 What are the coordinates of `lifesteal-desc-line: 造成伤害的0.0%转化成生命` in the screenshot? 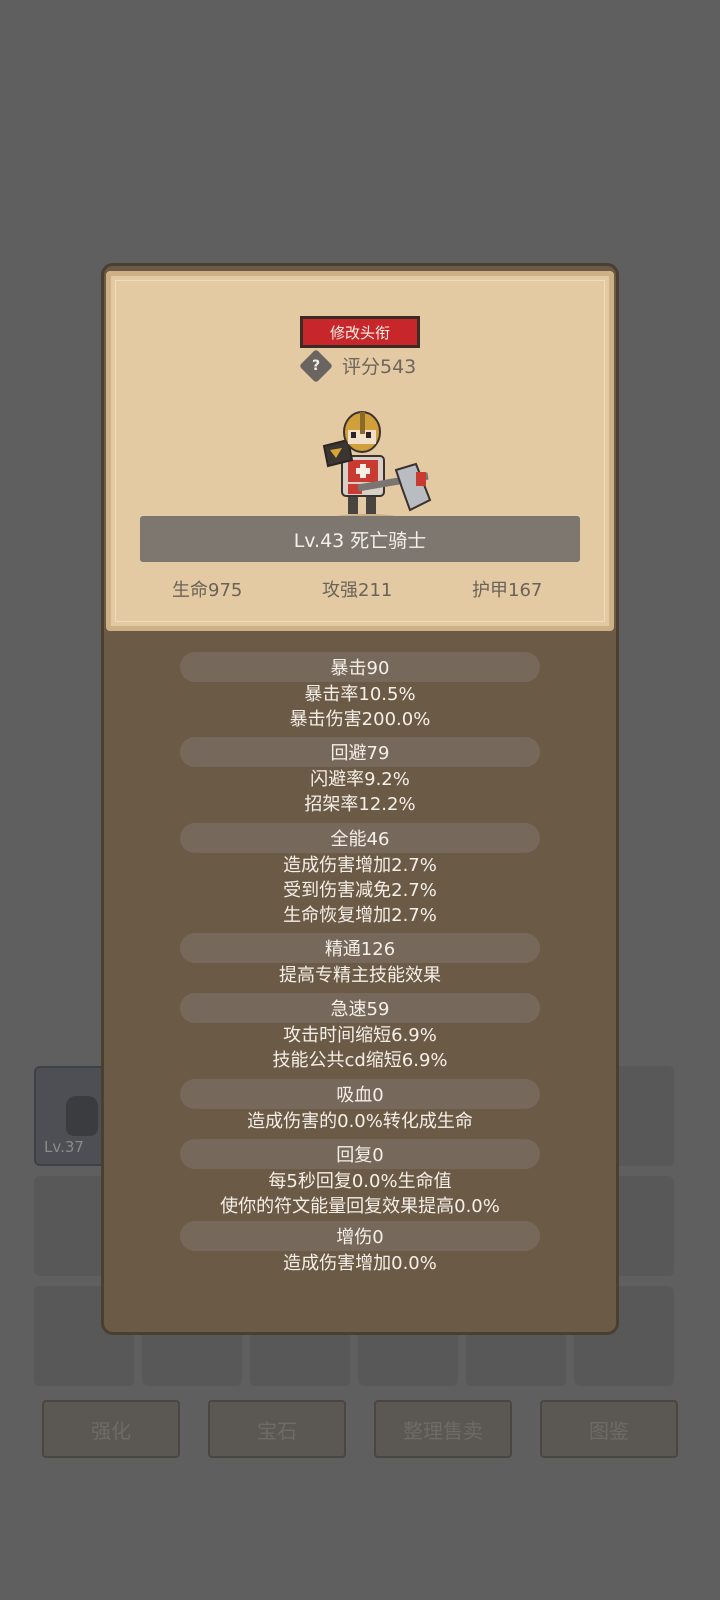 It's located at (360, 1121).